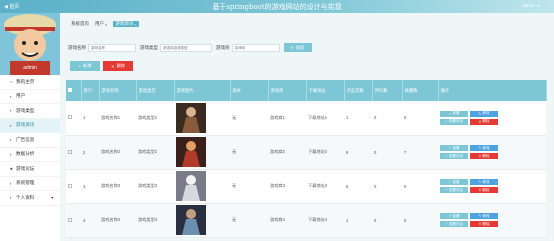 Image resolution: width=554 pixels, height=241 pixels. Describe the element at coordinates (277, 151) in the screenshot. I see `cell-vendor: 游戏商2` at that location.